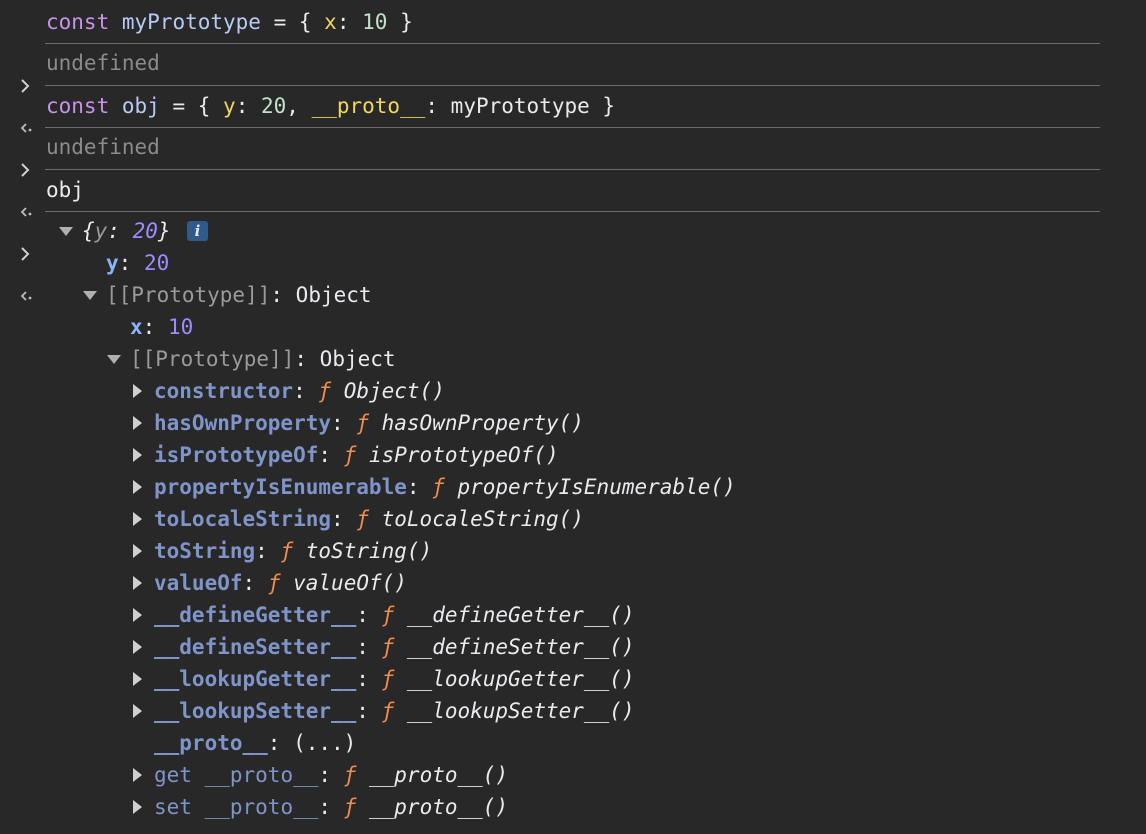 Image resolution: width=1146 pixels, height=834 pixels. What do you see at coordinates (482, 423) in the screenshot?
I see `function-signature: hasOwnProperty()` at bounding box center [482, 423].